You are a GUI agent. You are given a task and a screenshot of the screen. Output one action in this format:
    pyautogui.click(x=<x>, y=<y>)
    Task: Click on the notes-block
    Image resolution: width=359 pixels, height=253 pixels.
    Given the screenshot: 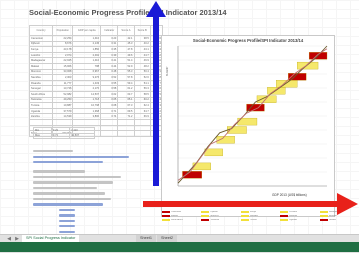 What is the action you would take?
    pyautogui.click(x=93, y=190)
    